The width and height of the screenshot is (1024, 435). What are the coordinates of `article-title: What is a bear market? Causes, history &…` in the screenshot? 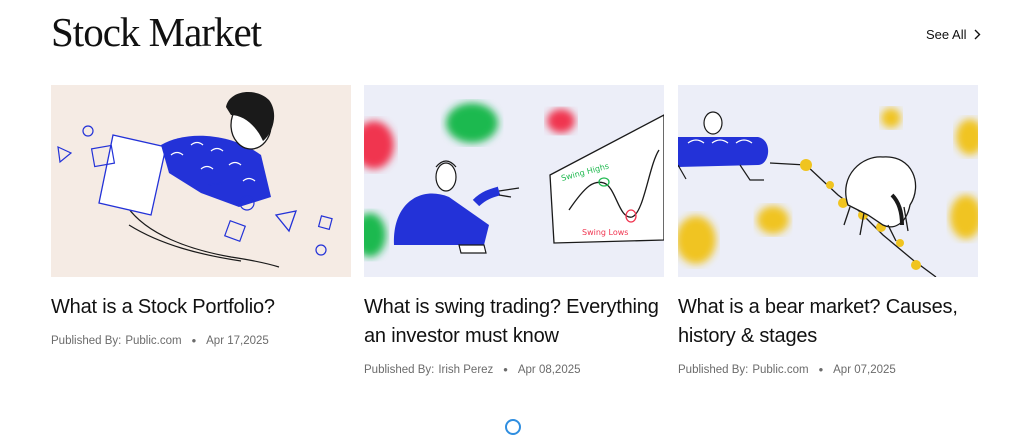 It's located at (828, 322).